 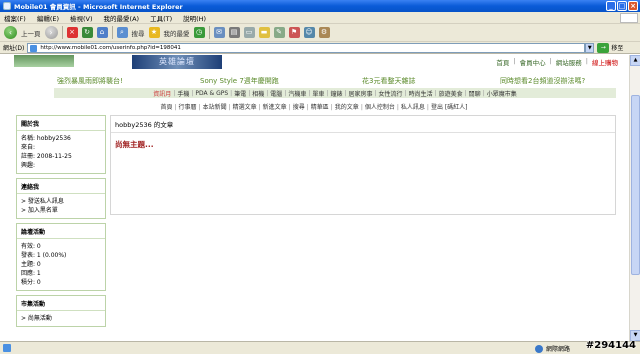 I want to click on subnav-link: 個人控制台, so click(x=380, y=107).